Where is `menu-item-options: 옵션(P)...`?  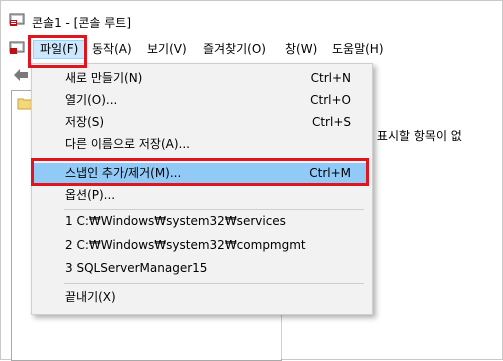 menu-item-options: 옵션(P)... is located at coordinates (201, 195).